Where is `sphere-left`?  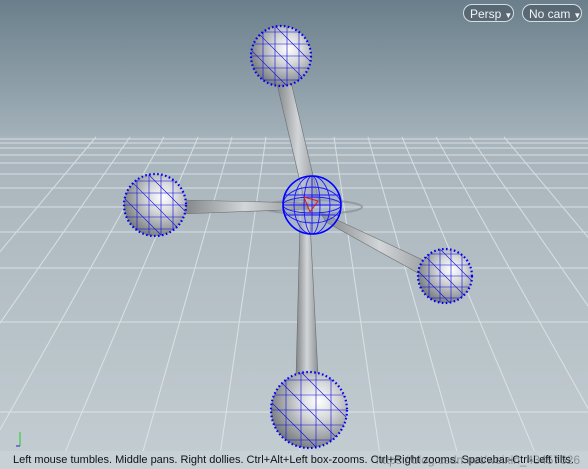 sphere-left is located at coordinates (155, 205).